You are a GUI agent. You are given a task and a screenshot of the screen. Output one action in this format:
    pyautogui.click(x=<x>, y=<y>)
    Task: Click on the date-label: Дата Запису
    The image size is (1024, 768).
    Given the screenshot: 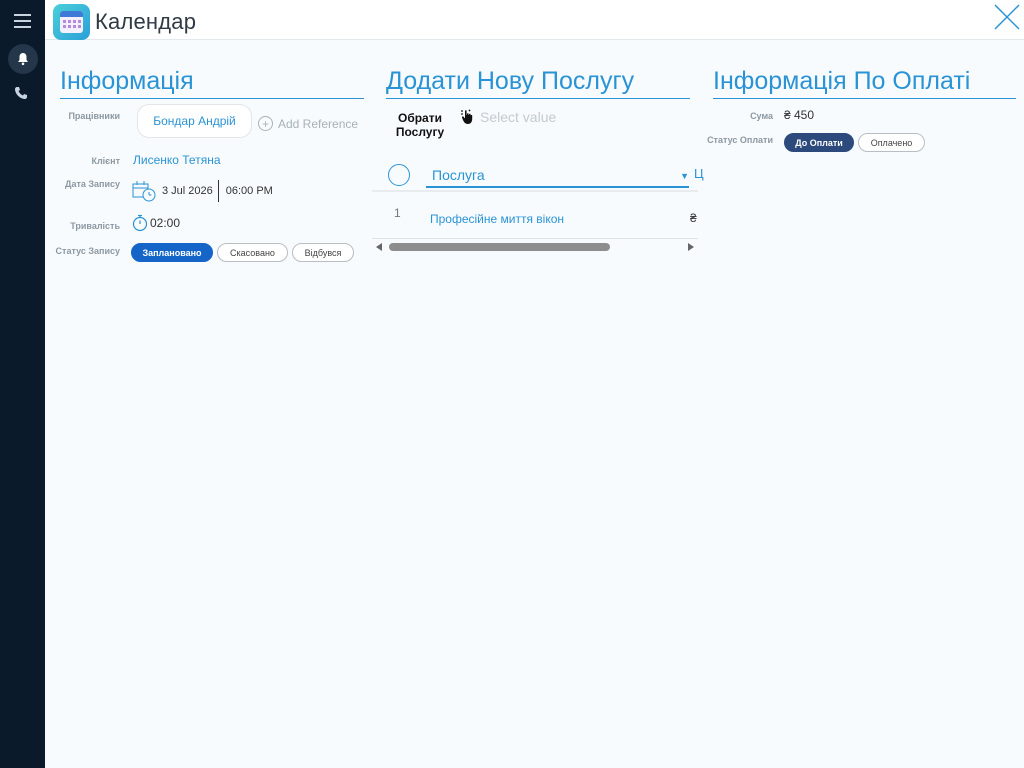 What is the action you would take?
    pyautogui.click(x=92, y=184)
    